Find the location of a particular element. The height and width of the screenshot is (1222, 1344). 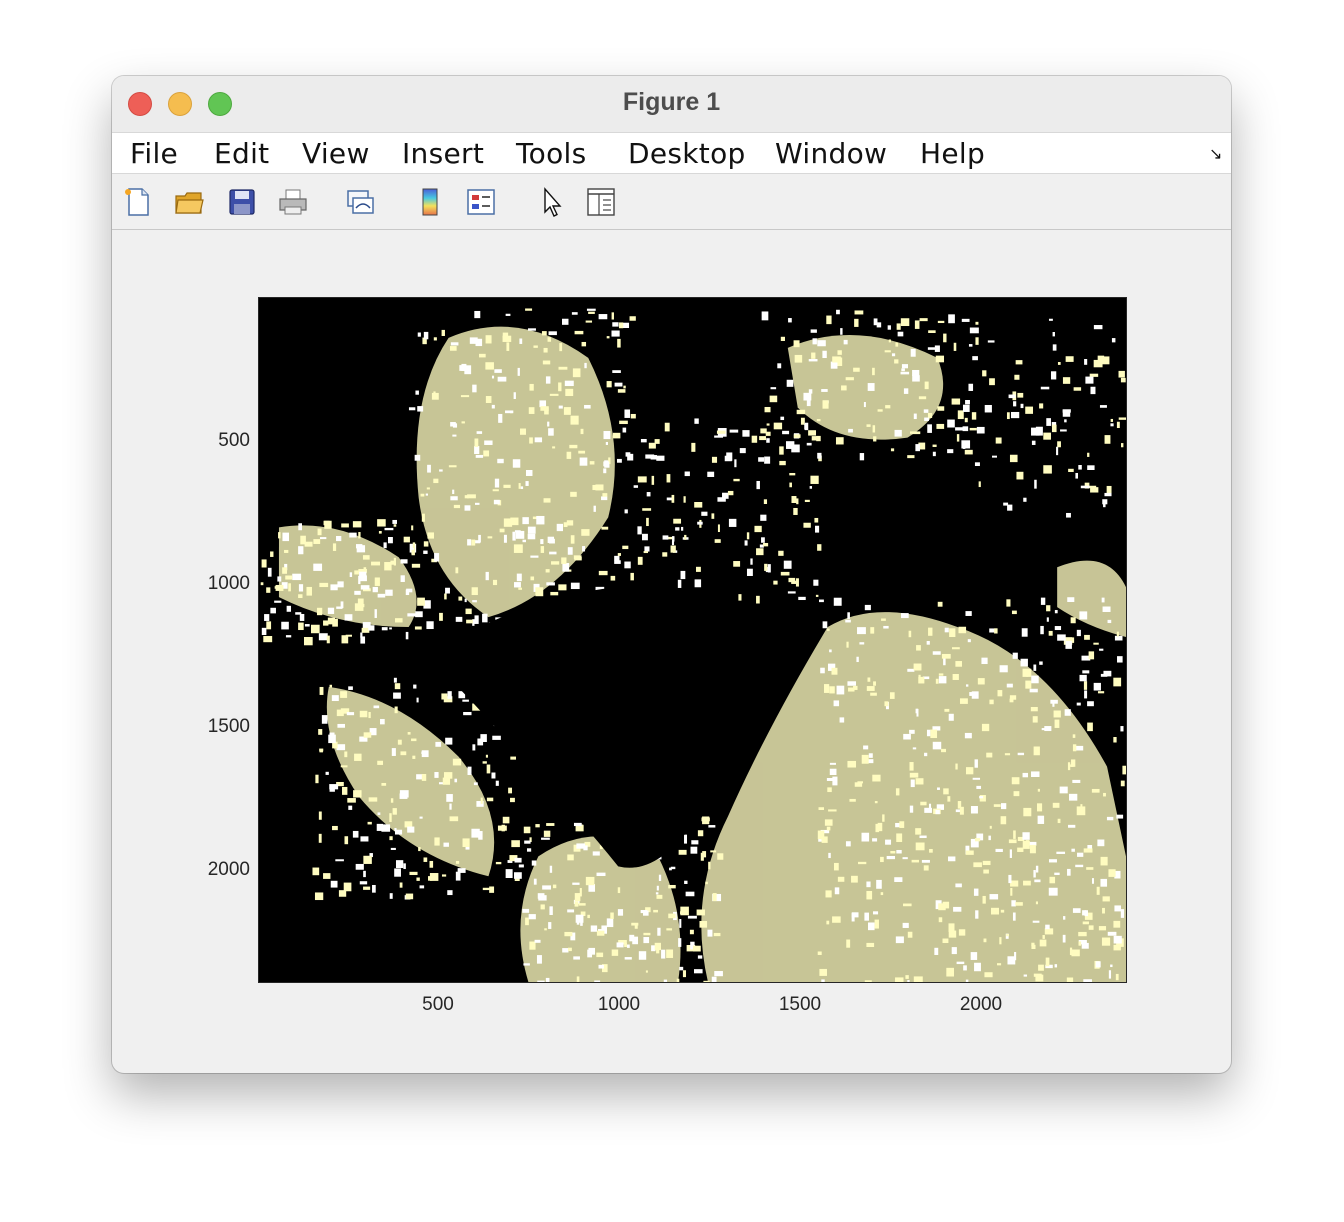

colorbar-icon is located at coordinates (430, 202).